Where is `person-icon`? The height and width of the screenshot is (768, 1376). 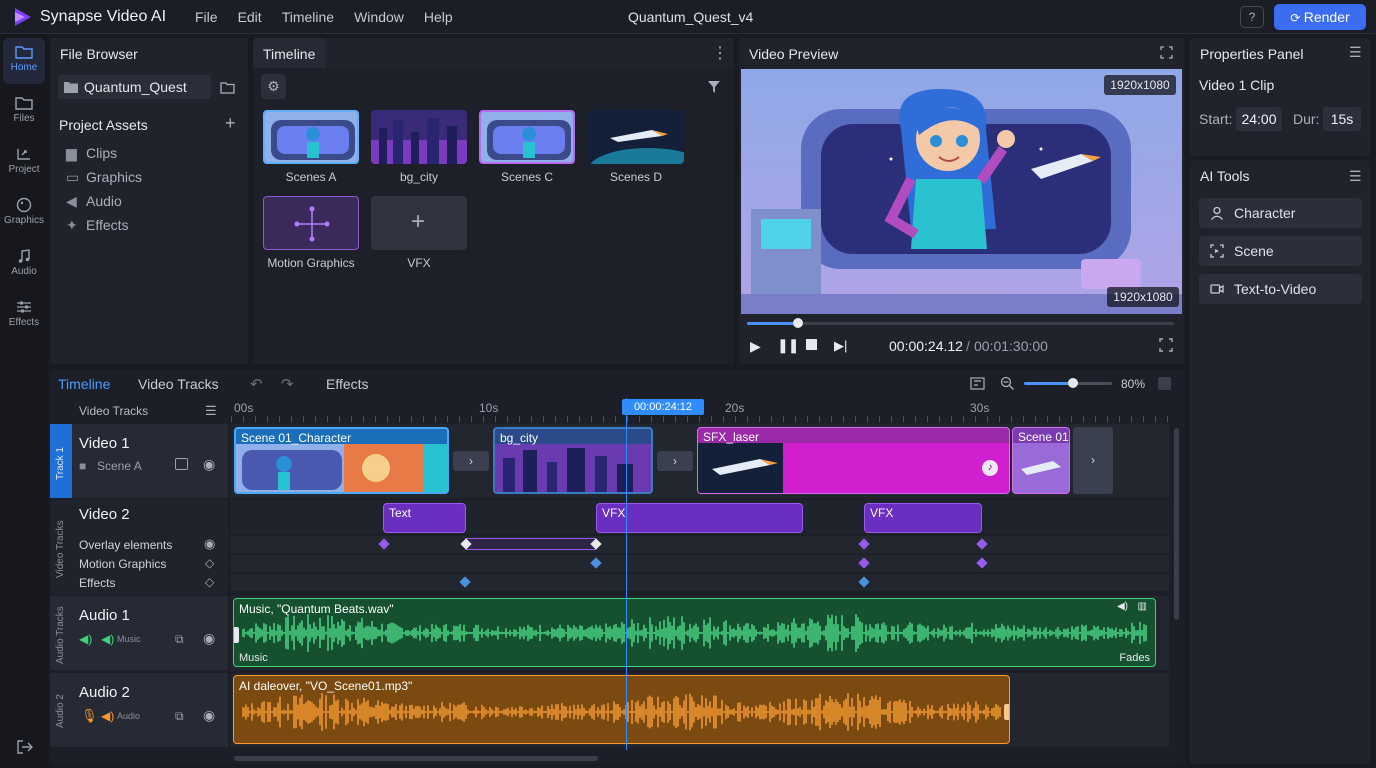
person-icon is located at coordinates (1217, 213).